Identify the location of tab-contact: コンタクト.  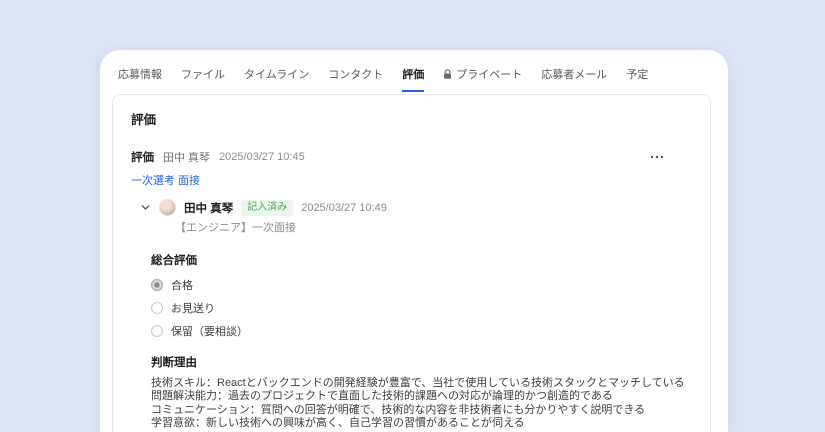
(355, 79).